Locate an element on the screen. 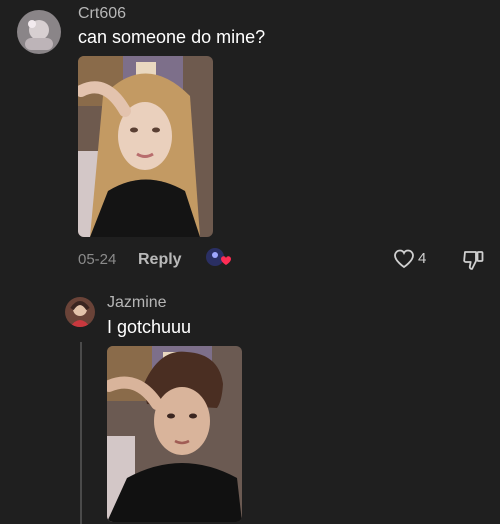 Image resolution: width=500 pixels, height=524 pixels. comment-text: can someone do mine? is located at coordinates (172, 37).